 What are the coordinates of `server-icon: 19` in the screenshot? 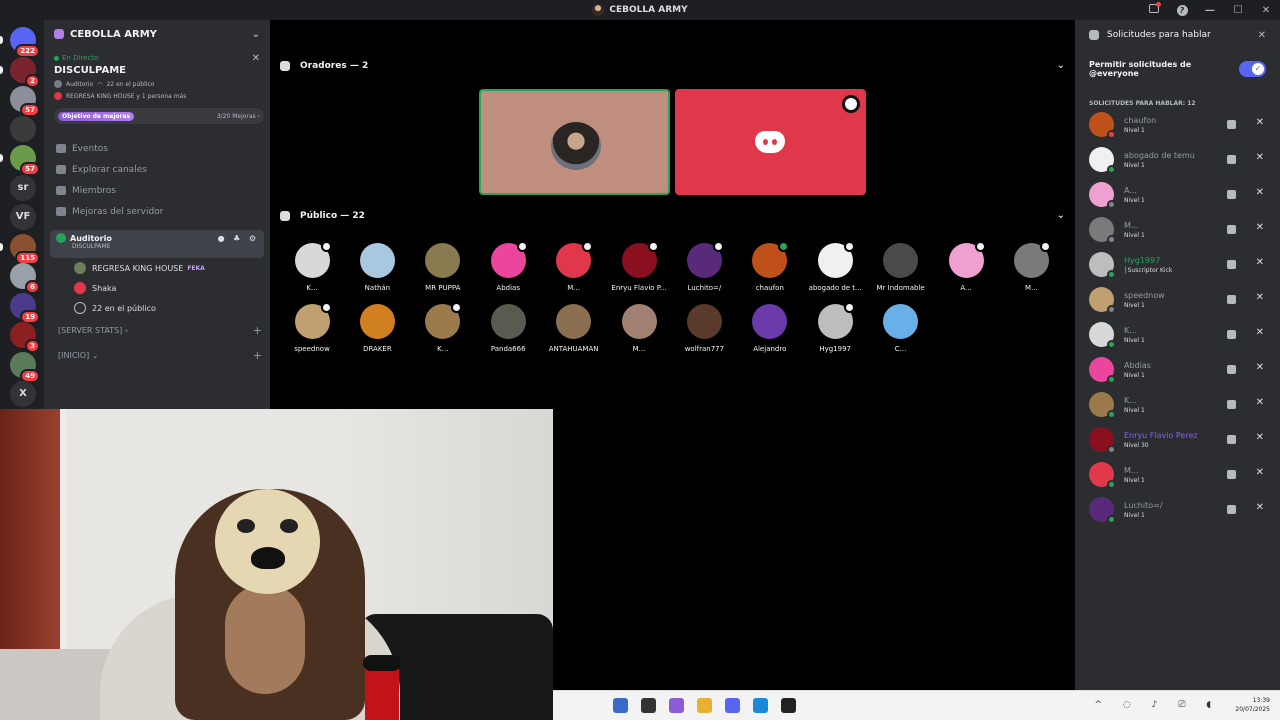 It's located at (25, 308).